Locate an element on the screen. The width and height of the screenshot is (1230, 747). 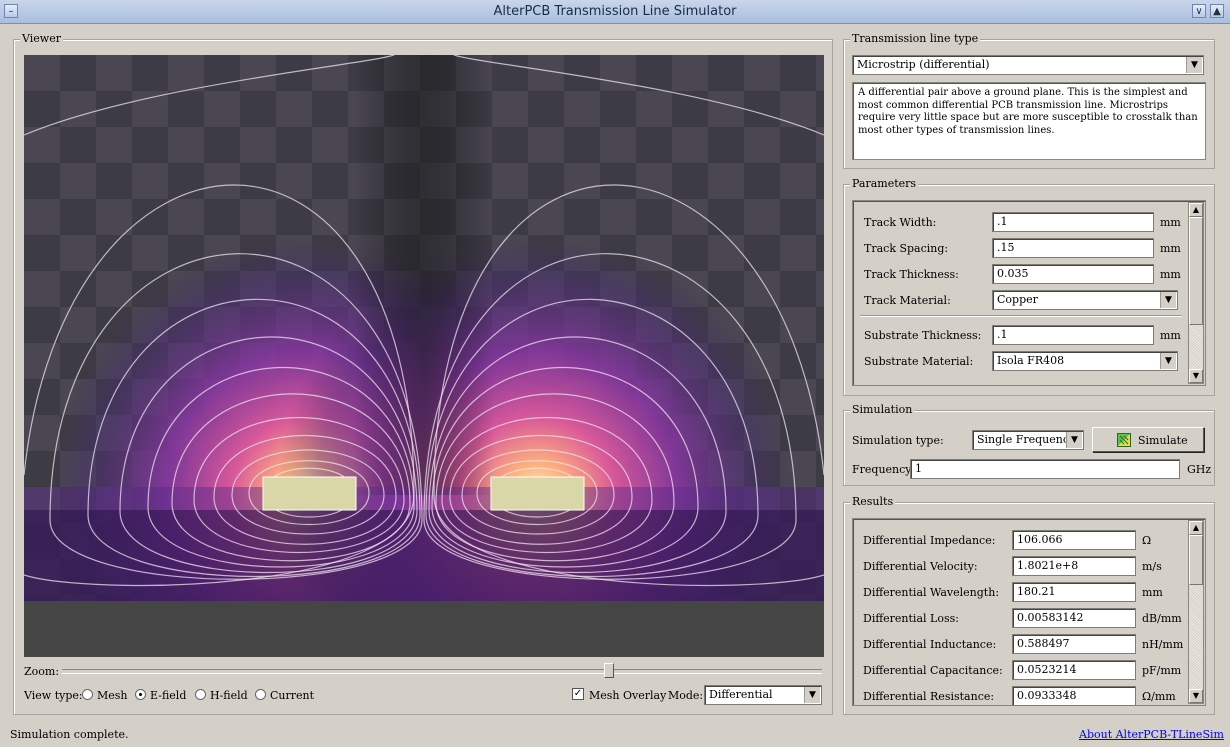
param-select: Isola FR408 ▼ is located at coordinates (1085, 361).